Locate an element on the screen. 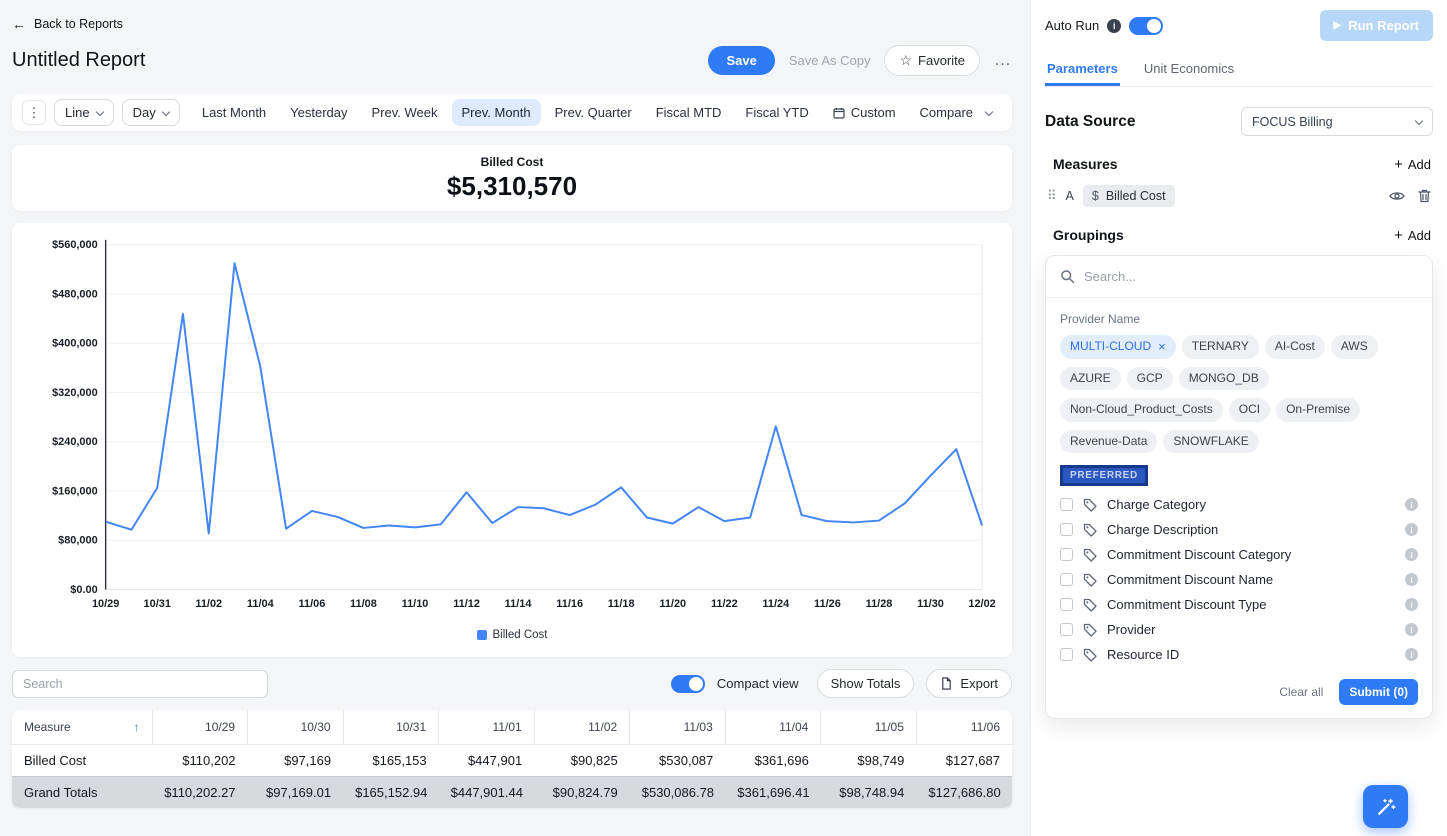 The width and height of the screenshot is (1447, 836). provider-chip-aws: AWS is located at coordinates (1354, 347).